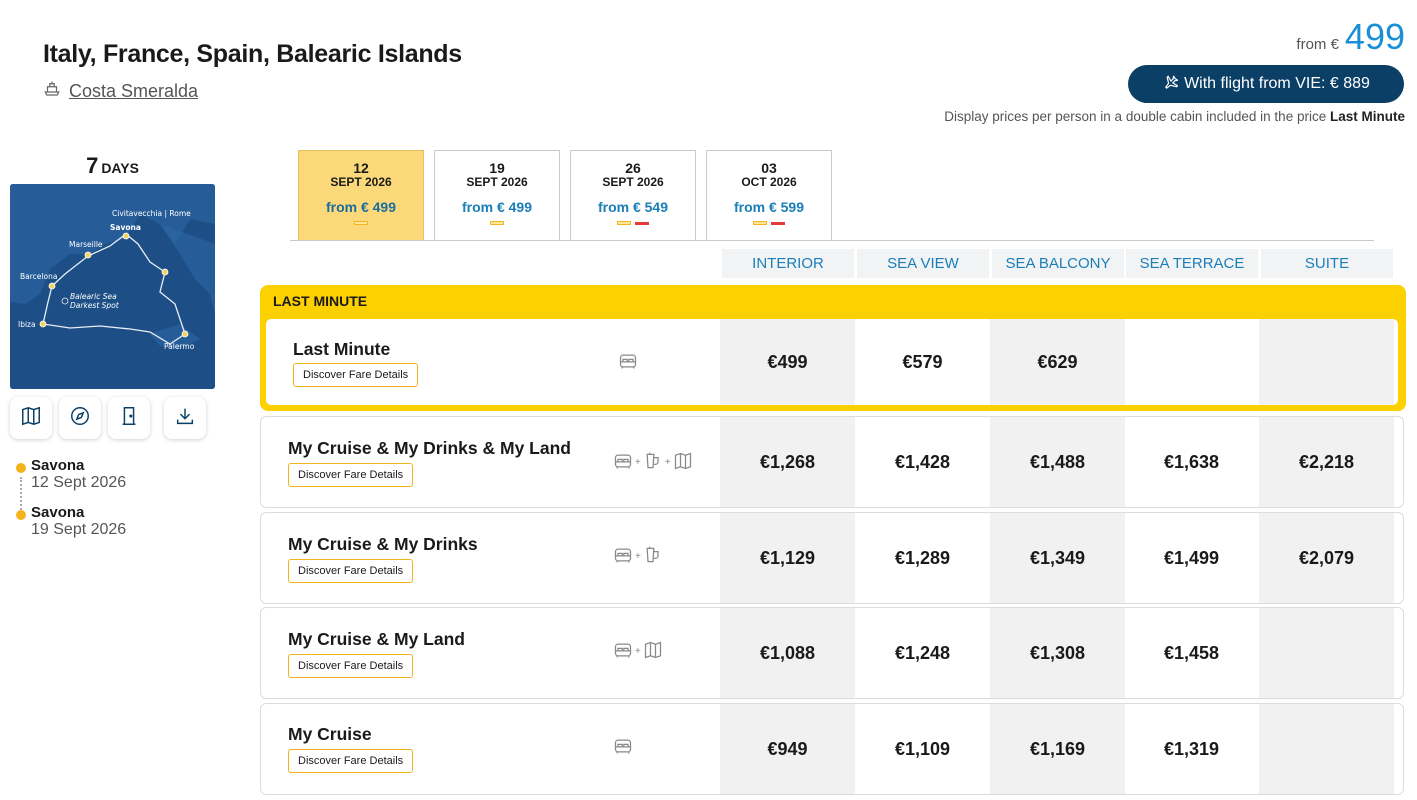  I want to click on price-cell-sea-view: €1,109, so click(922, 749).